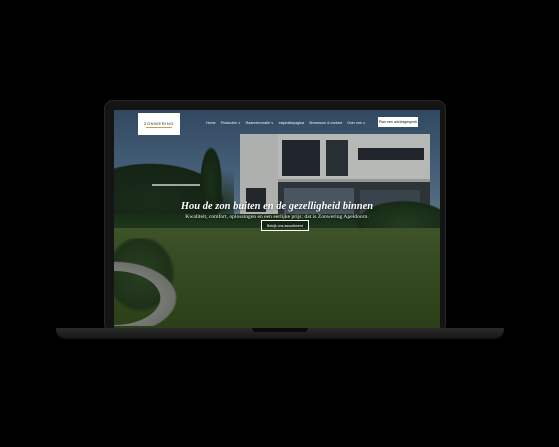 Image resolution: width=559 pixels, height=447 pixels. Describe the element at coordinates (159, 127) in the screenshot. I see `logo-accent-line` at that location.